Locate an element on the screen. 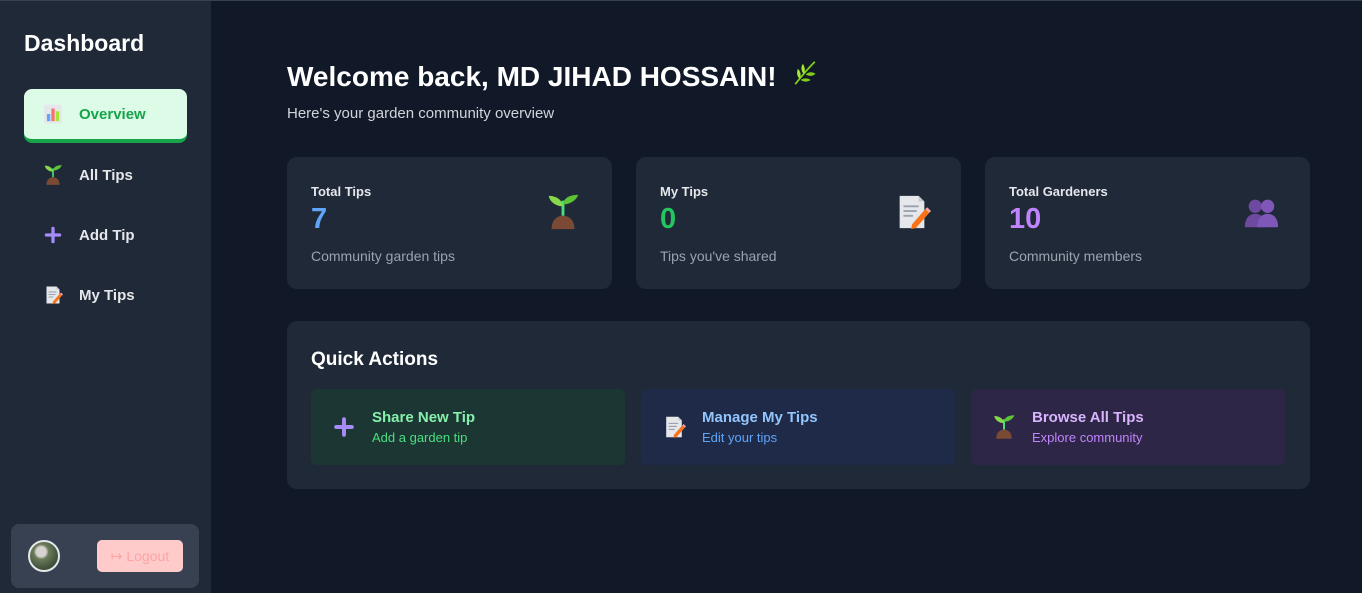  quick-action-subtitle: Add a garden tip is located at coordinates (420, 437).